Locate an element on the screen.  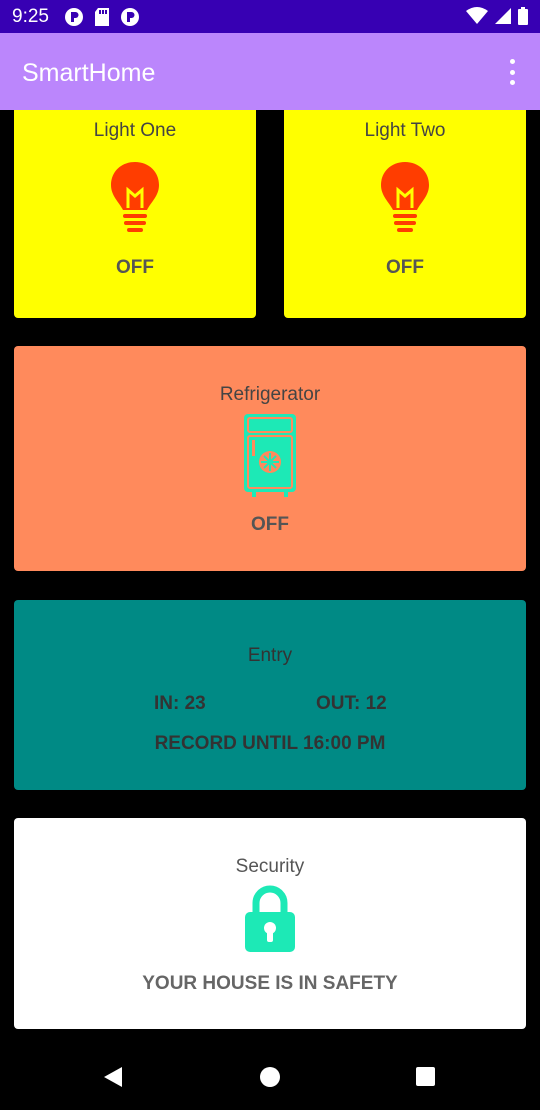
light-two-title: Light Two is located at coordinates (405, 130).